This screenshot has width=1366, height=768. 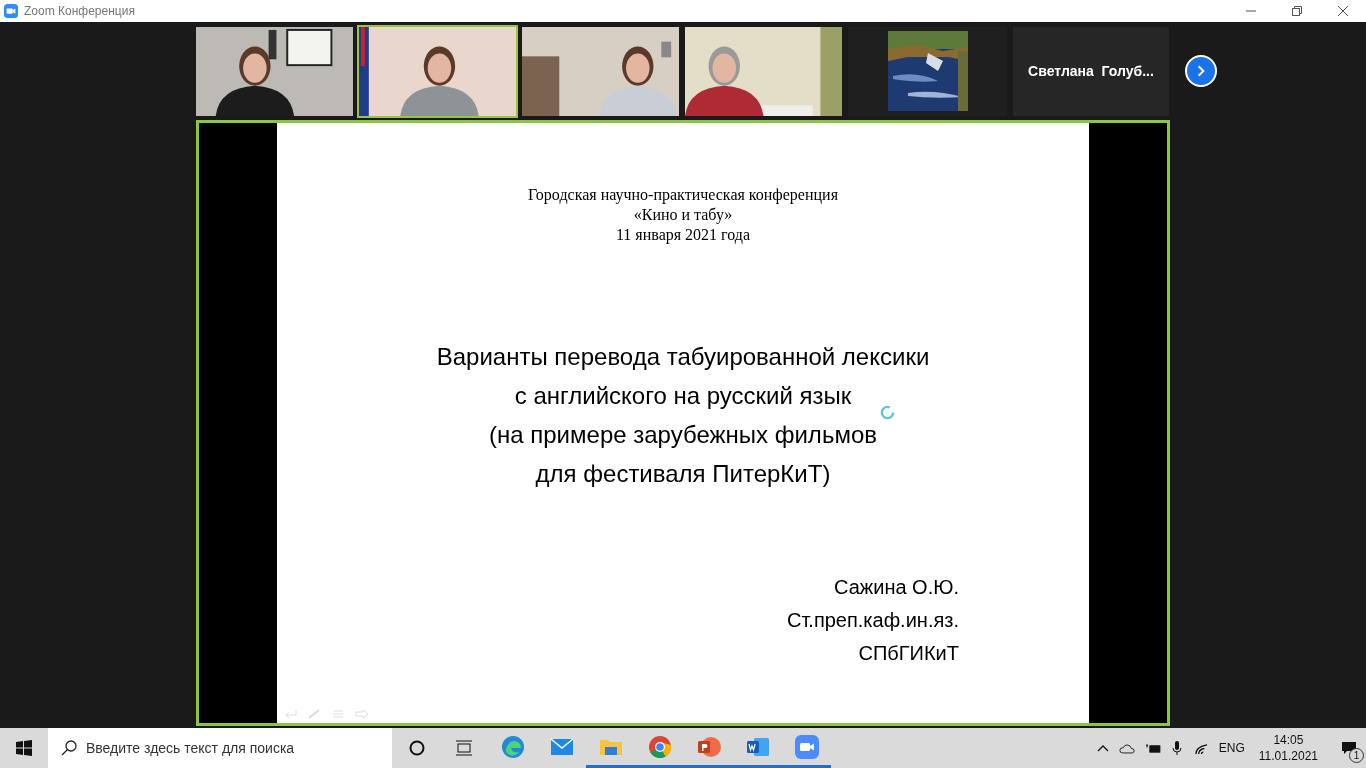 What do you see at coordinates (220, 748) in the screenshot?
I see `search-field: Введите здесь текст для поиска` at bounding box center [220, 748].